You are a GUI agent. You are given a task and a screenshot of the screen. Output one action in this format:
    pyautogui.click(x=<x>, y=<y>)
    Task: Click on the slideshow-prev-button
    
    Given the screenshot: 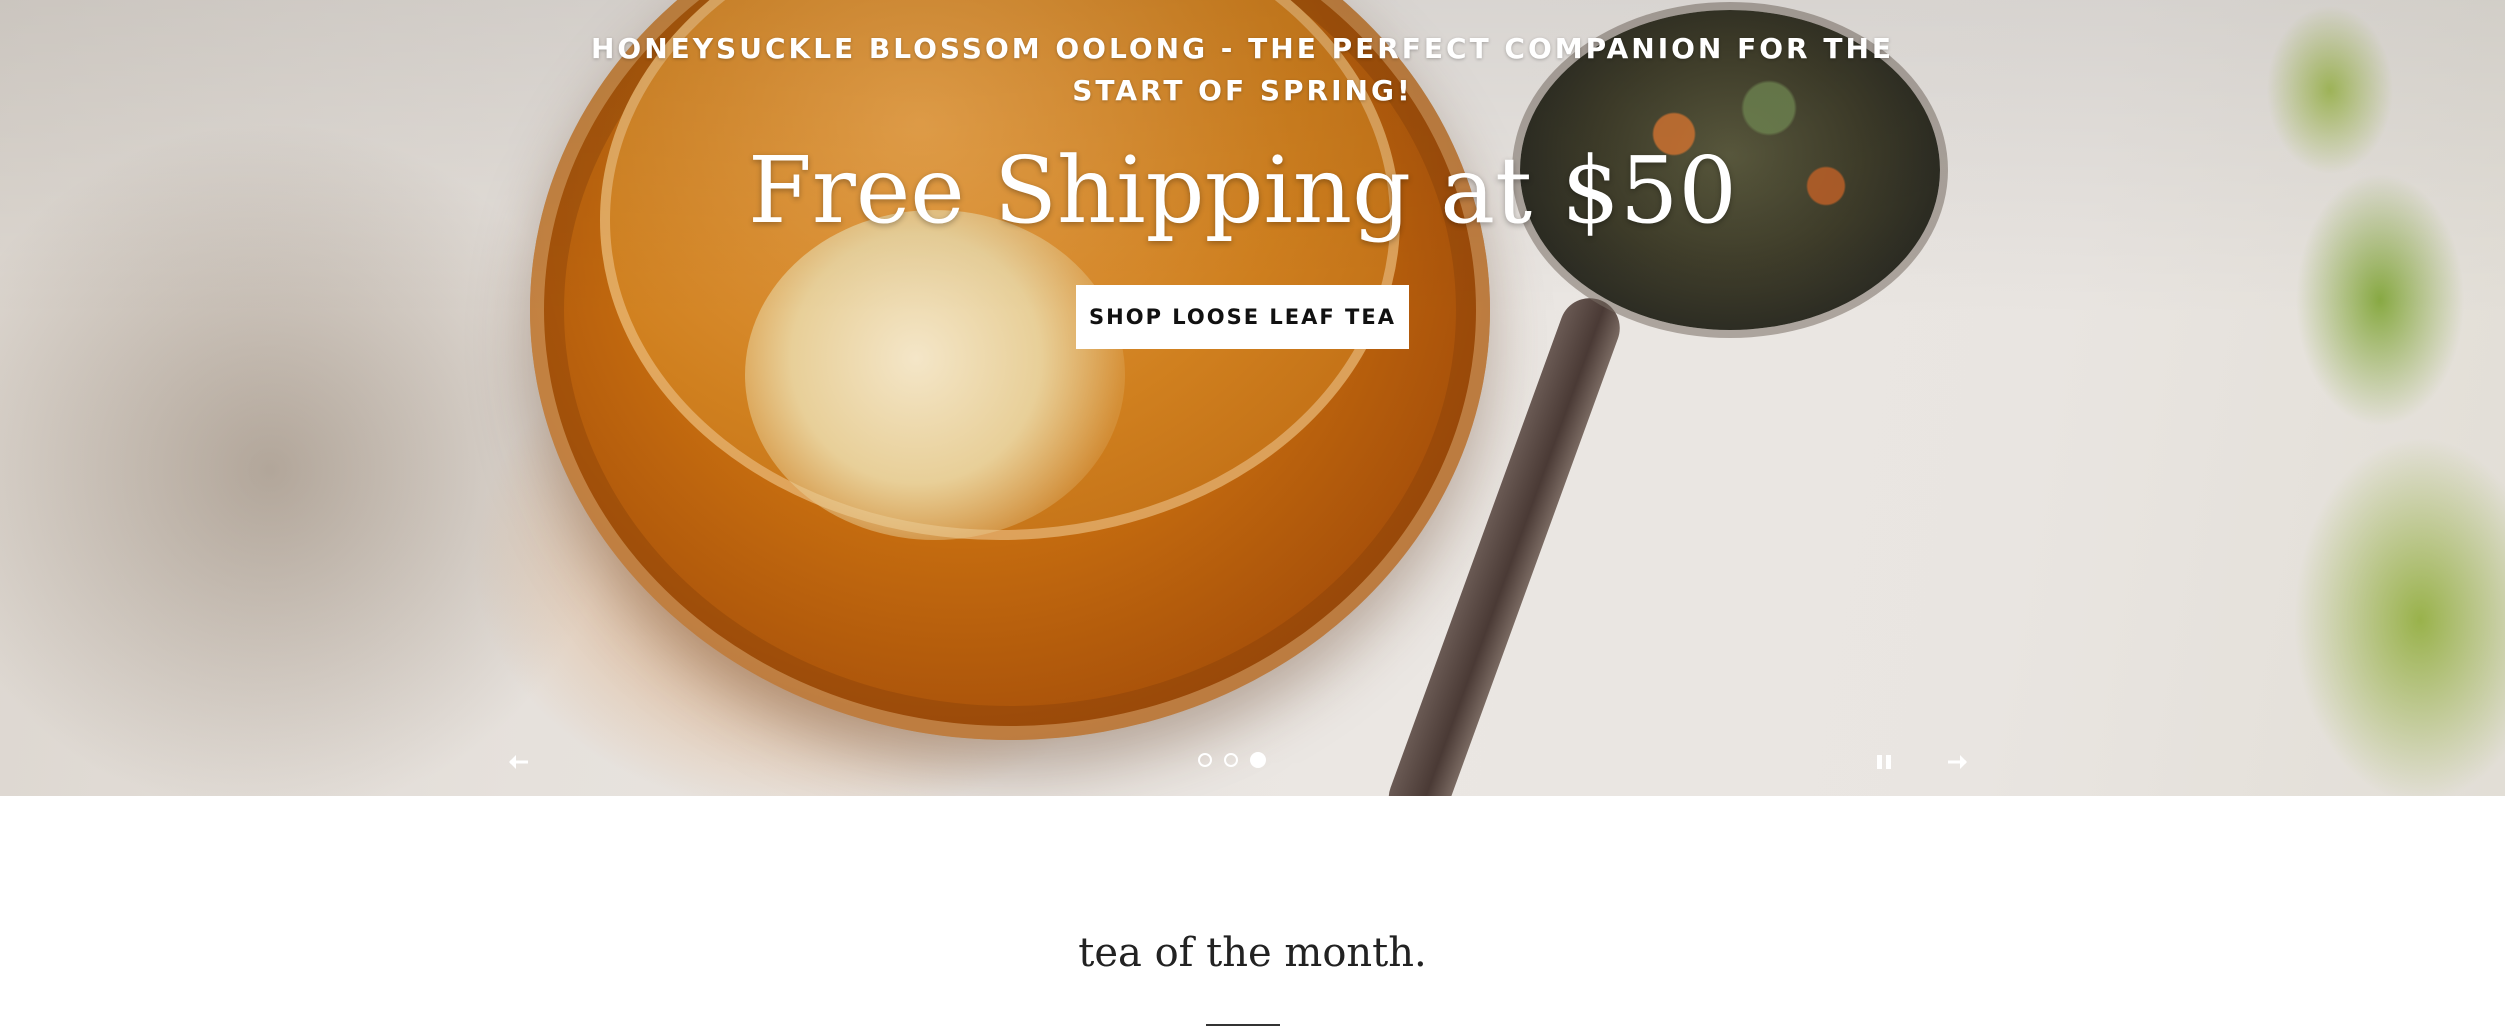 What is the action you would take?
    pyautogui.click(x=518, y=762)
    